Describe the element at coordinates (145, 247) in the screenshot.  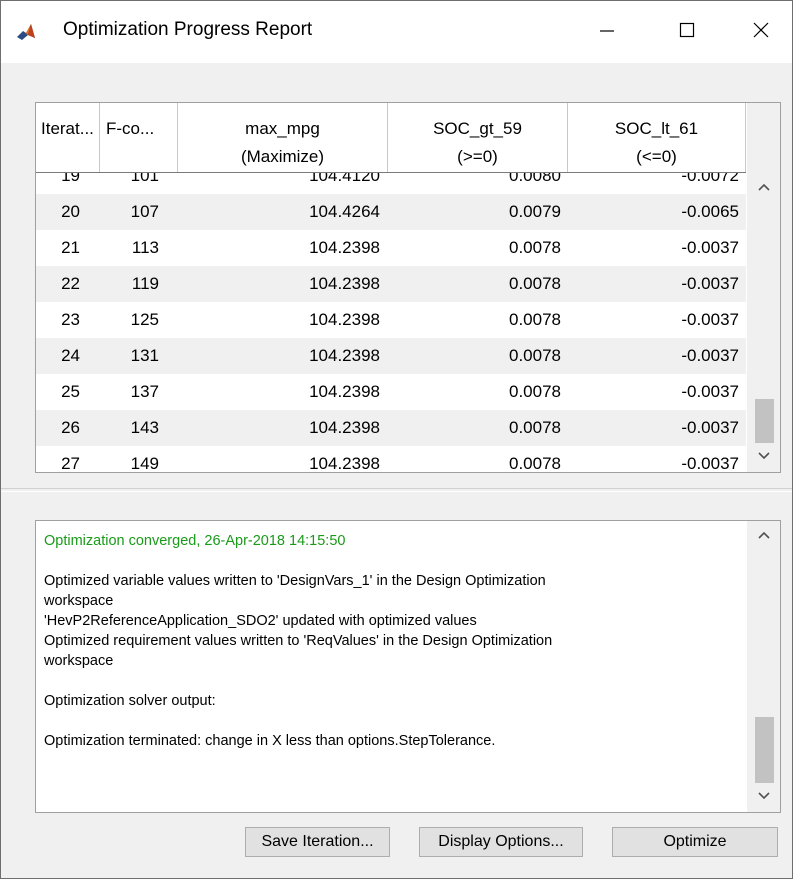
I see `table-cell: 113` at that location.